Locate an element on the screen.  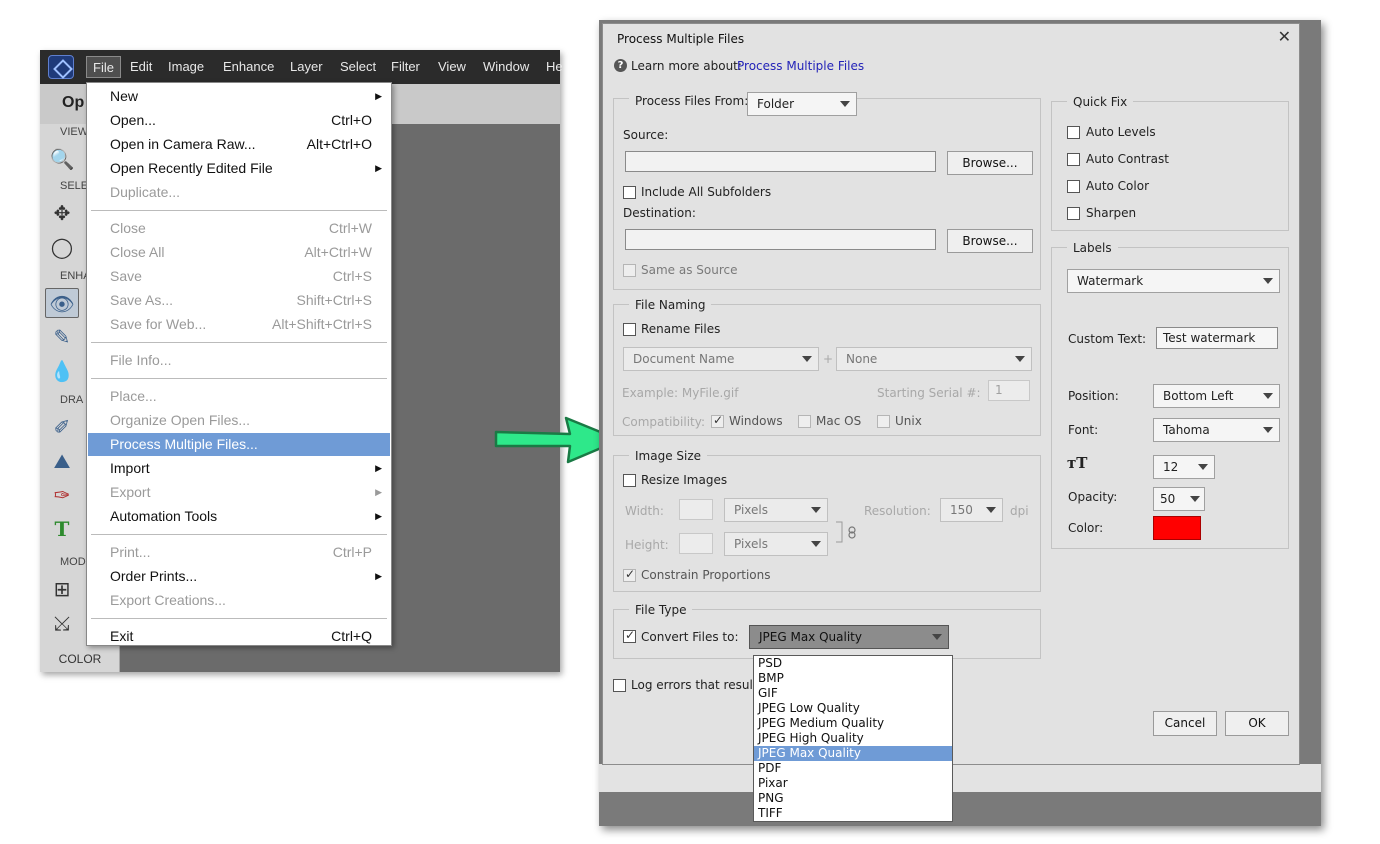
width-input is located at coordinates (696, 509).